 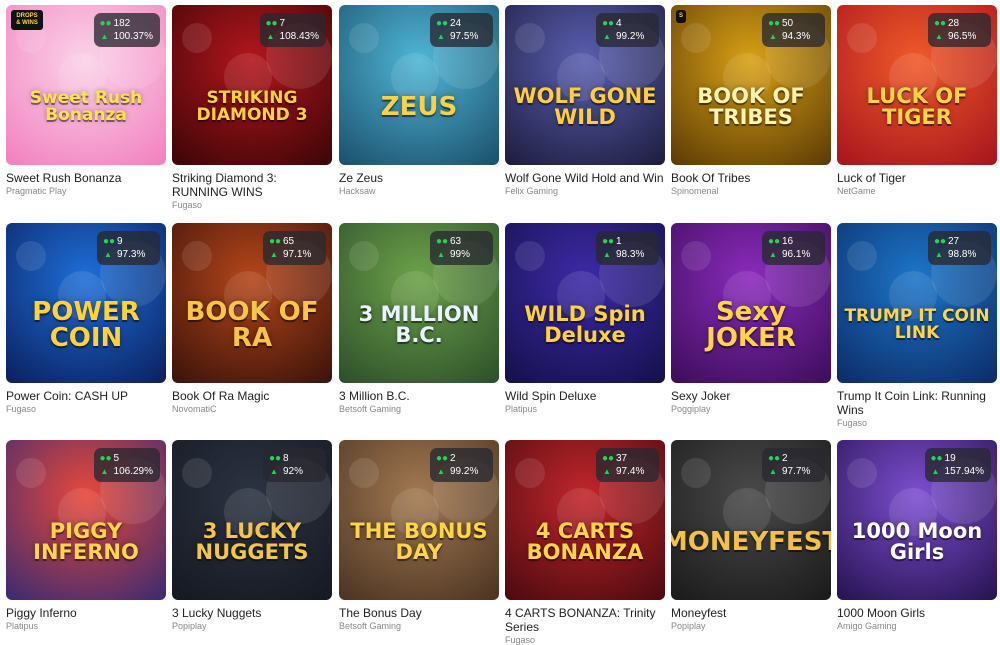 I want to click on player-count: 7, so click(x=282, y=23).